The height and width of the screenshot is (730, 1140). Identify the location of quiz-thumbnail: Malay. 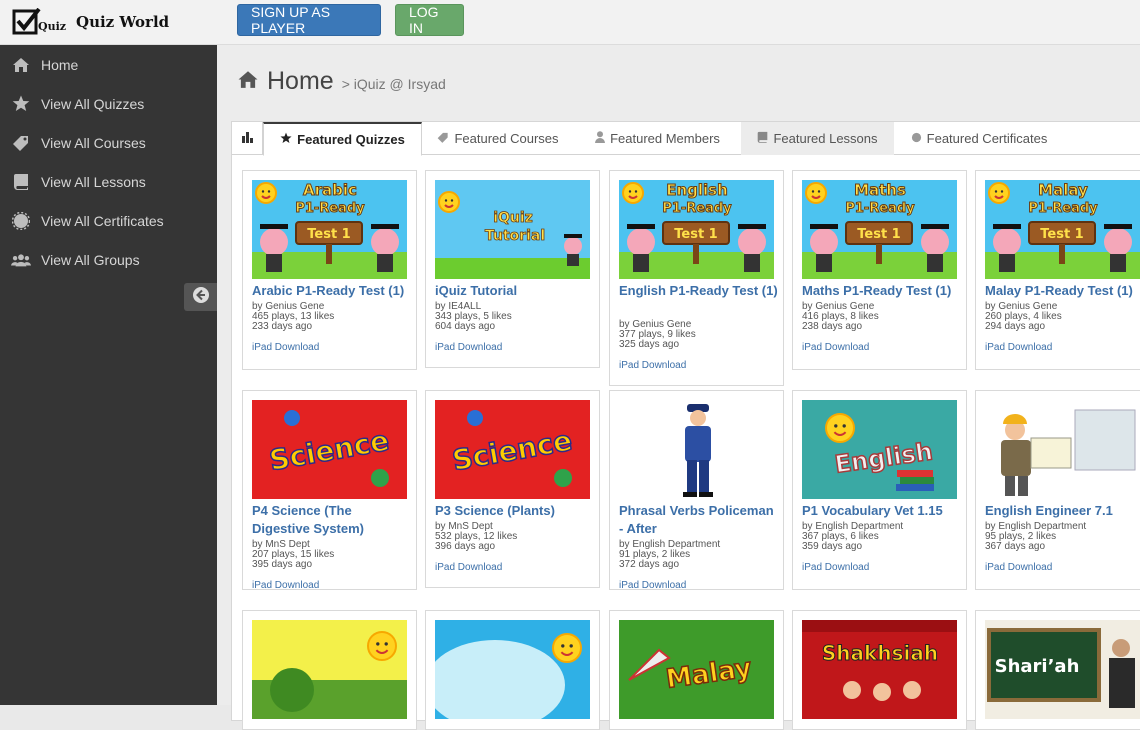
(696, 669).